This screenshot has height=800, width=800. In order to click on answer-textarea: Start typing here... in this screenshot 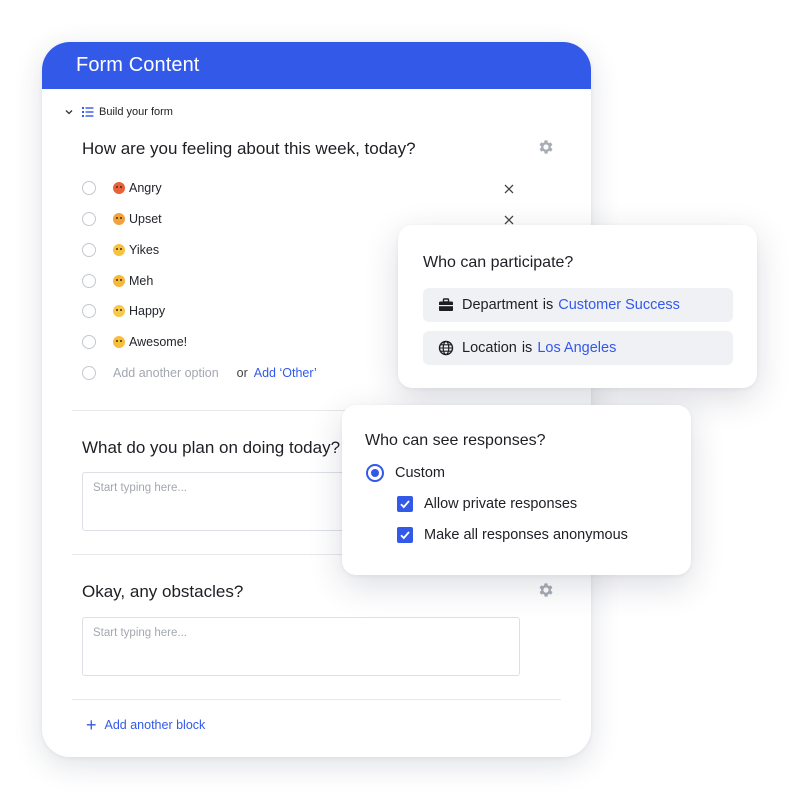, I will do `click(301, 646)`.